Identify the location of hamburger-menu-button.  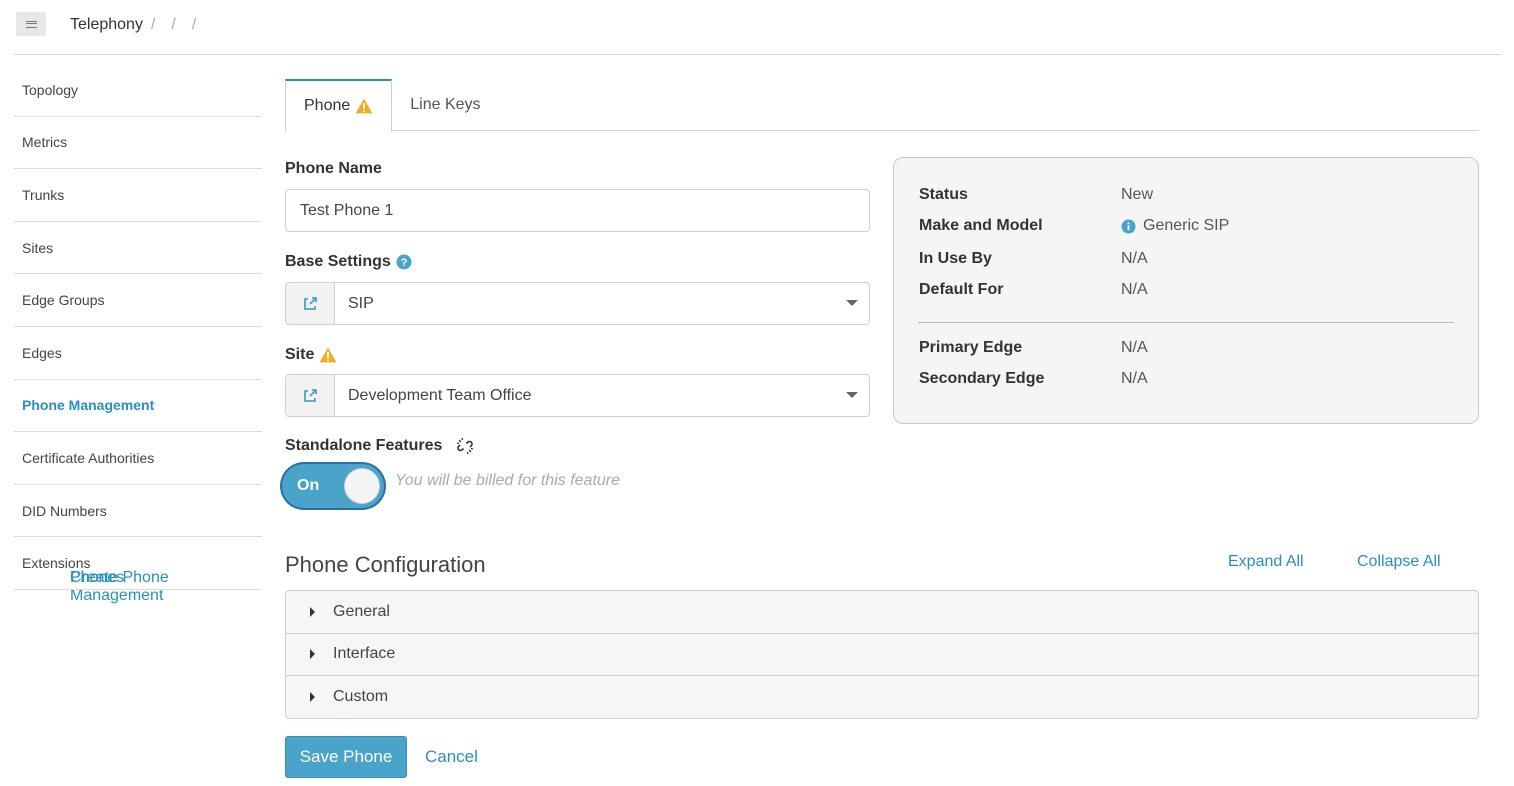
(31, 24).